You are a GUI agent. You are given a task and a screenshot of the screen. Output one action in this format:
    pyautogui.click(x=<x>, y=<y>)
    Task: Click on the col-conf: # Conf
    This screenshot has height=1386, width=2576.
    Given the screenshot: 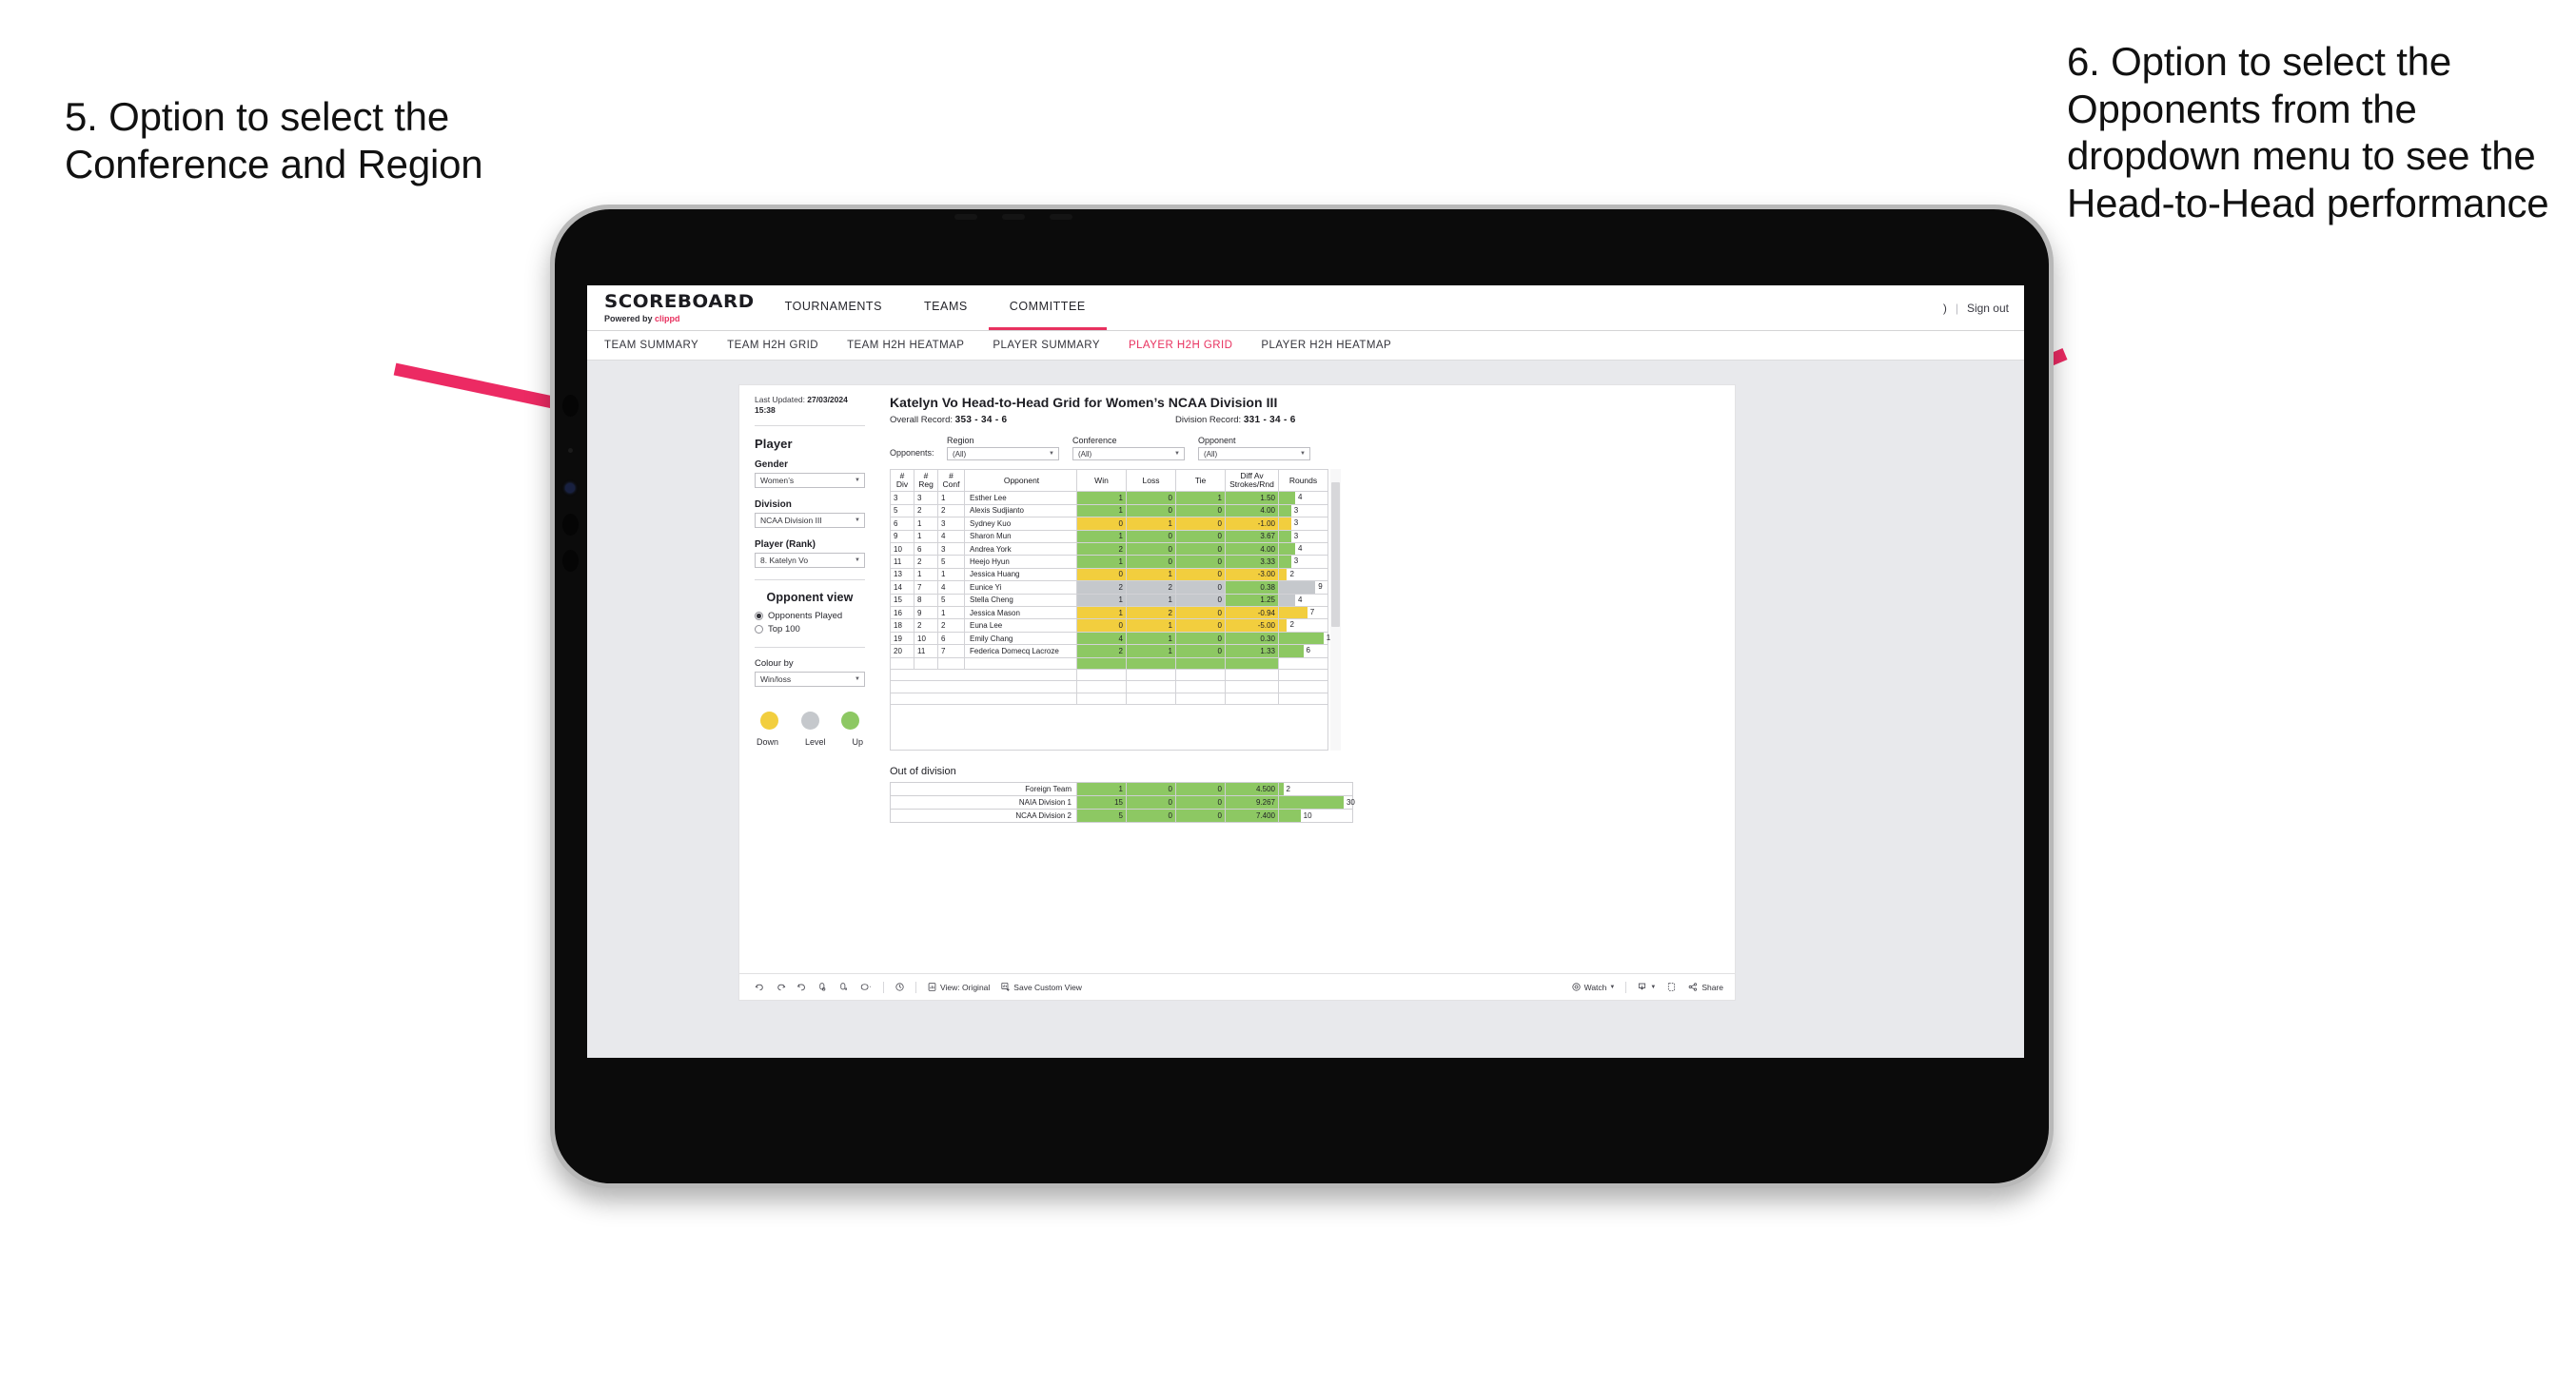 What is the action you would take?
    pyautogui.click(x=951, y=480)
    